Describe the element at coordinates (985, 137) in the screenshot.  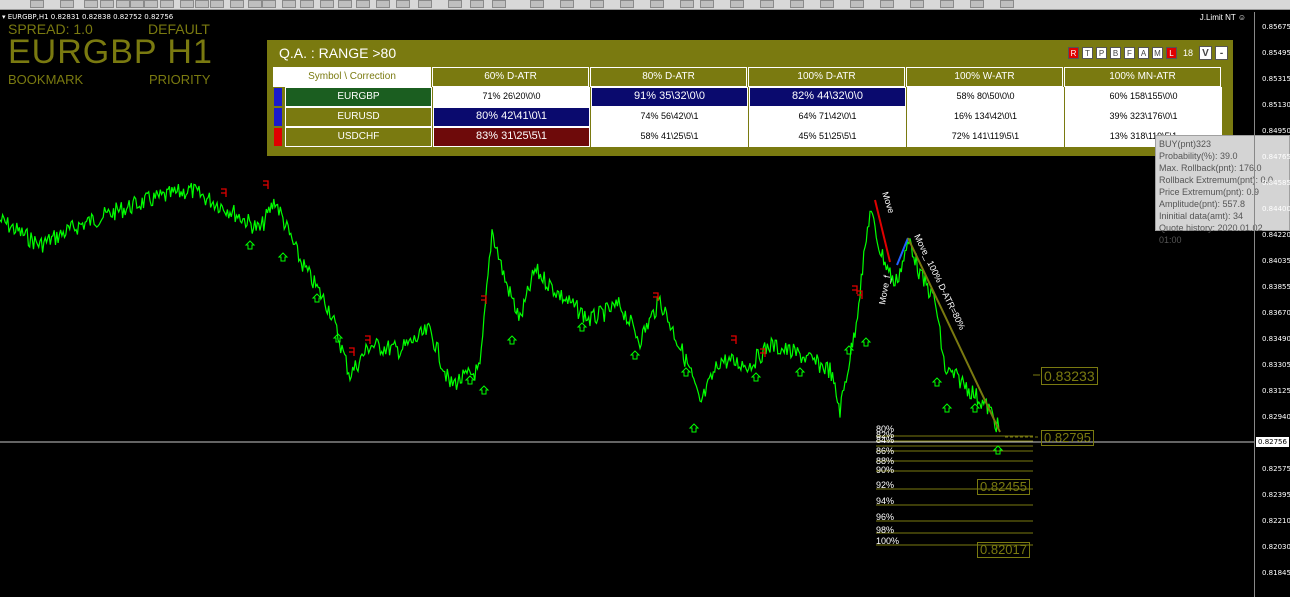
I see `correction-cell: 72% 141\119\5\1` at that location.